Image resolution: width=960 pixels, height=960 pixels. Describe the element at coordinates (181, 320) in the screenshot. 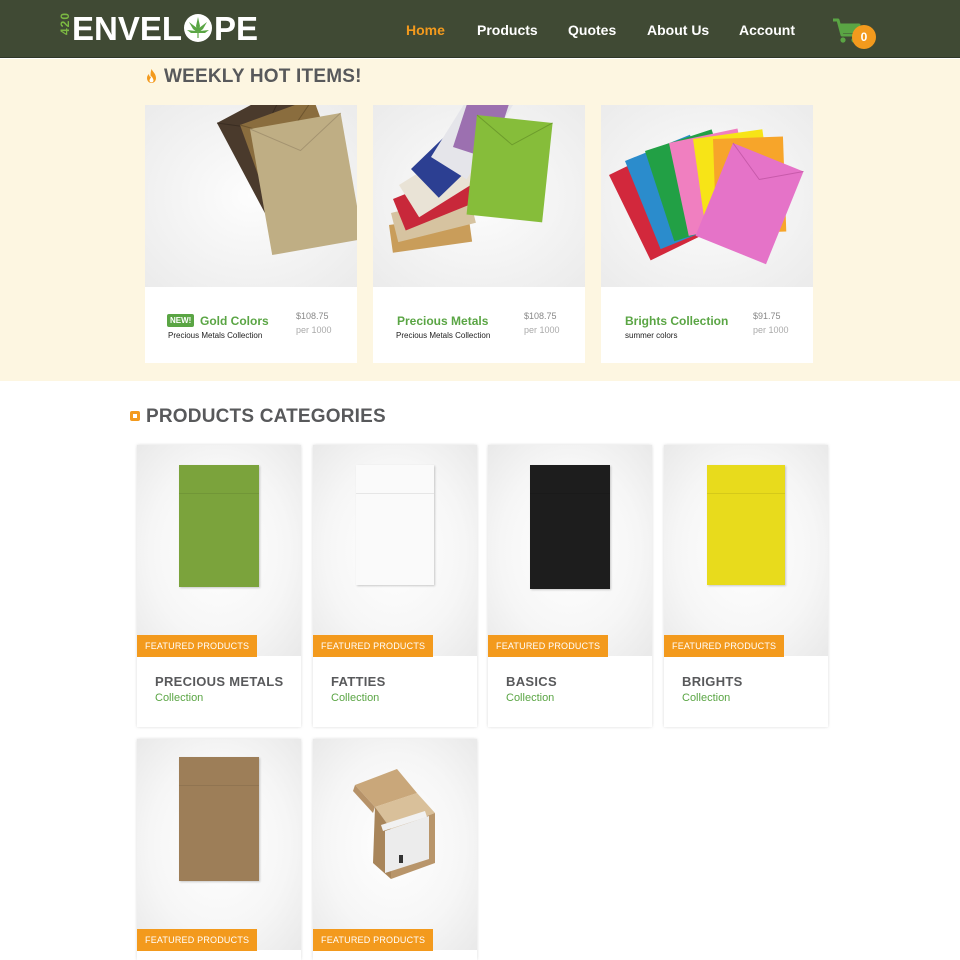

I see `new-badge: NEW!` at that location.